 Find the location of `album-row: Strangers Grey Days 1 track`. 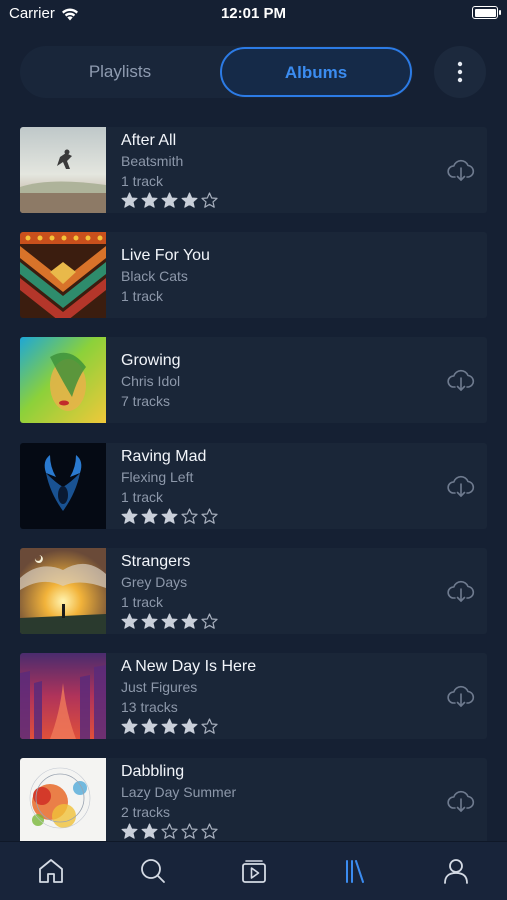

album-row: Strangers Grey Days 1 track is located at coordinates (253, 591).